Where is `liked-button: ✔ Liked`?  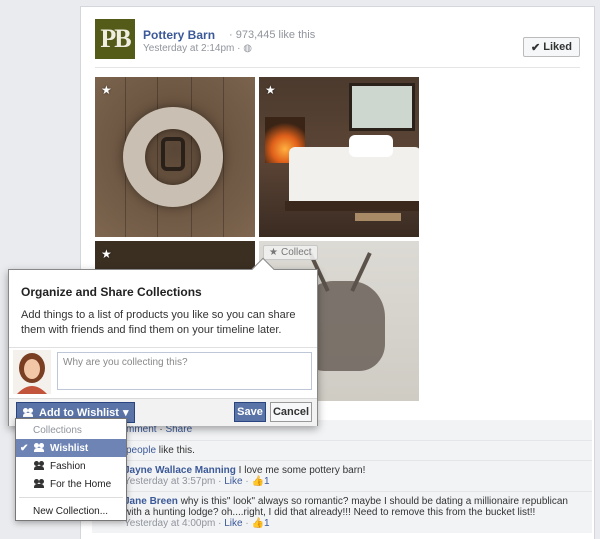
liked-button: ✔ Liked is located at coordinates (551, 47).